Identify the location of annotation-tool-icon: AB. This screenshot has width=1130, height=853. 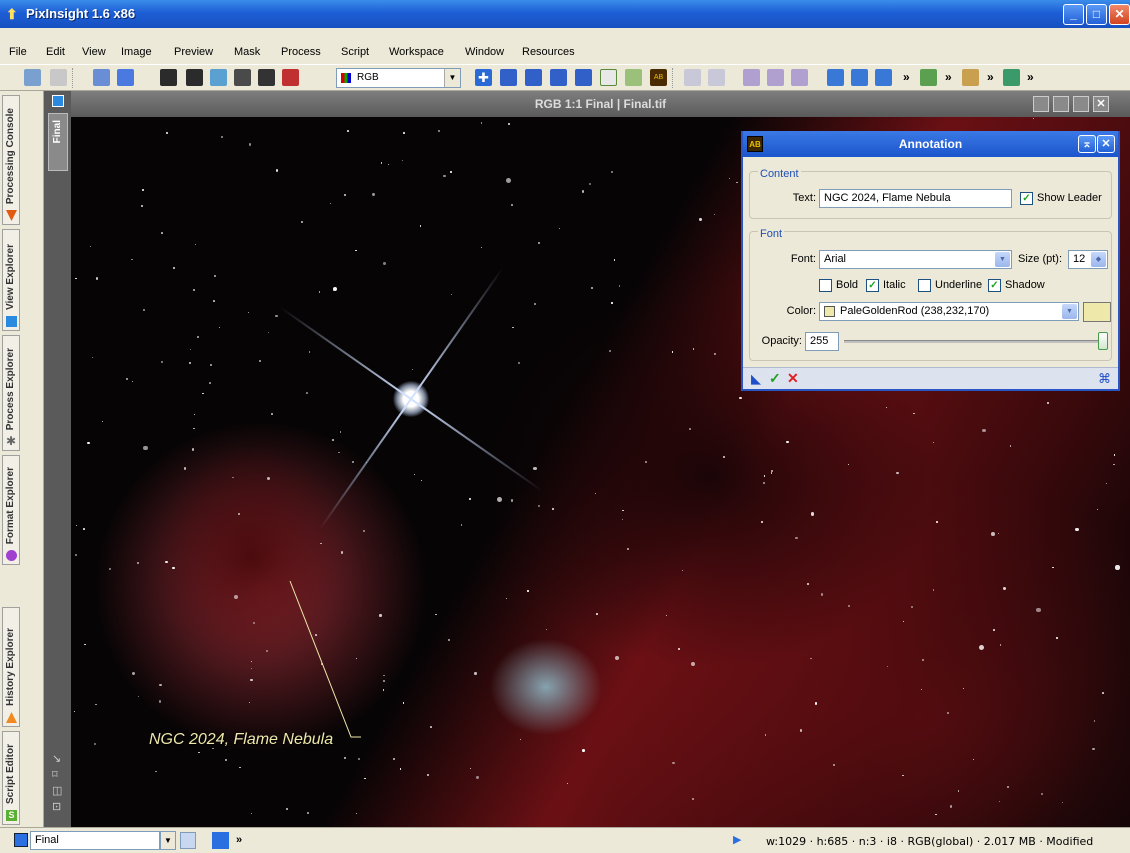
(658, 77).